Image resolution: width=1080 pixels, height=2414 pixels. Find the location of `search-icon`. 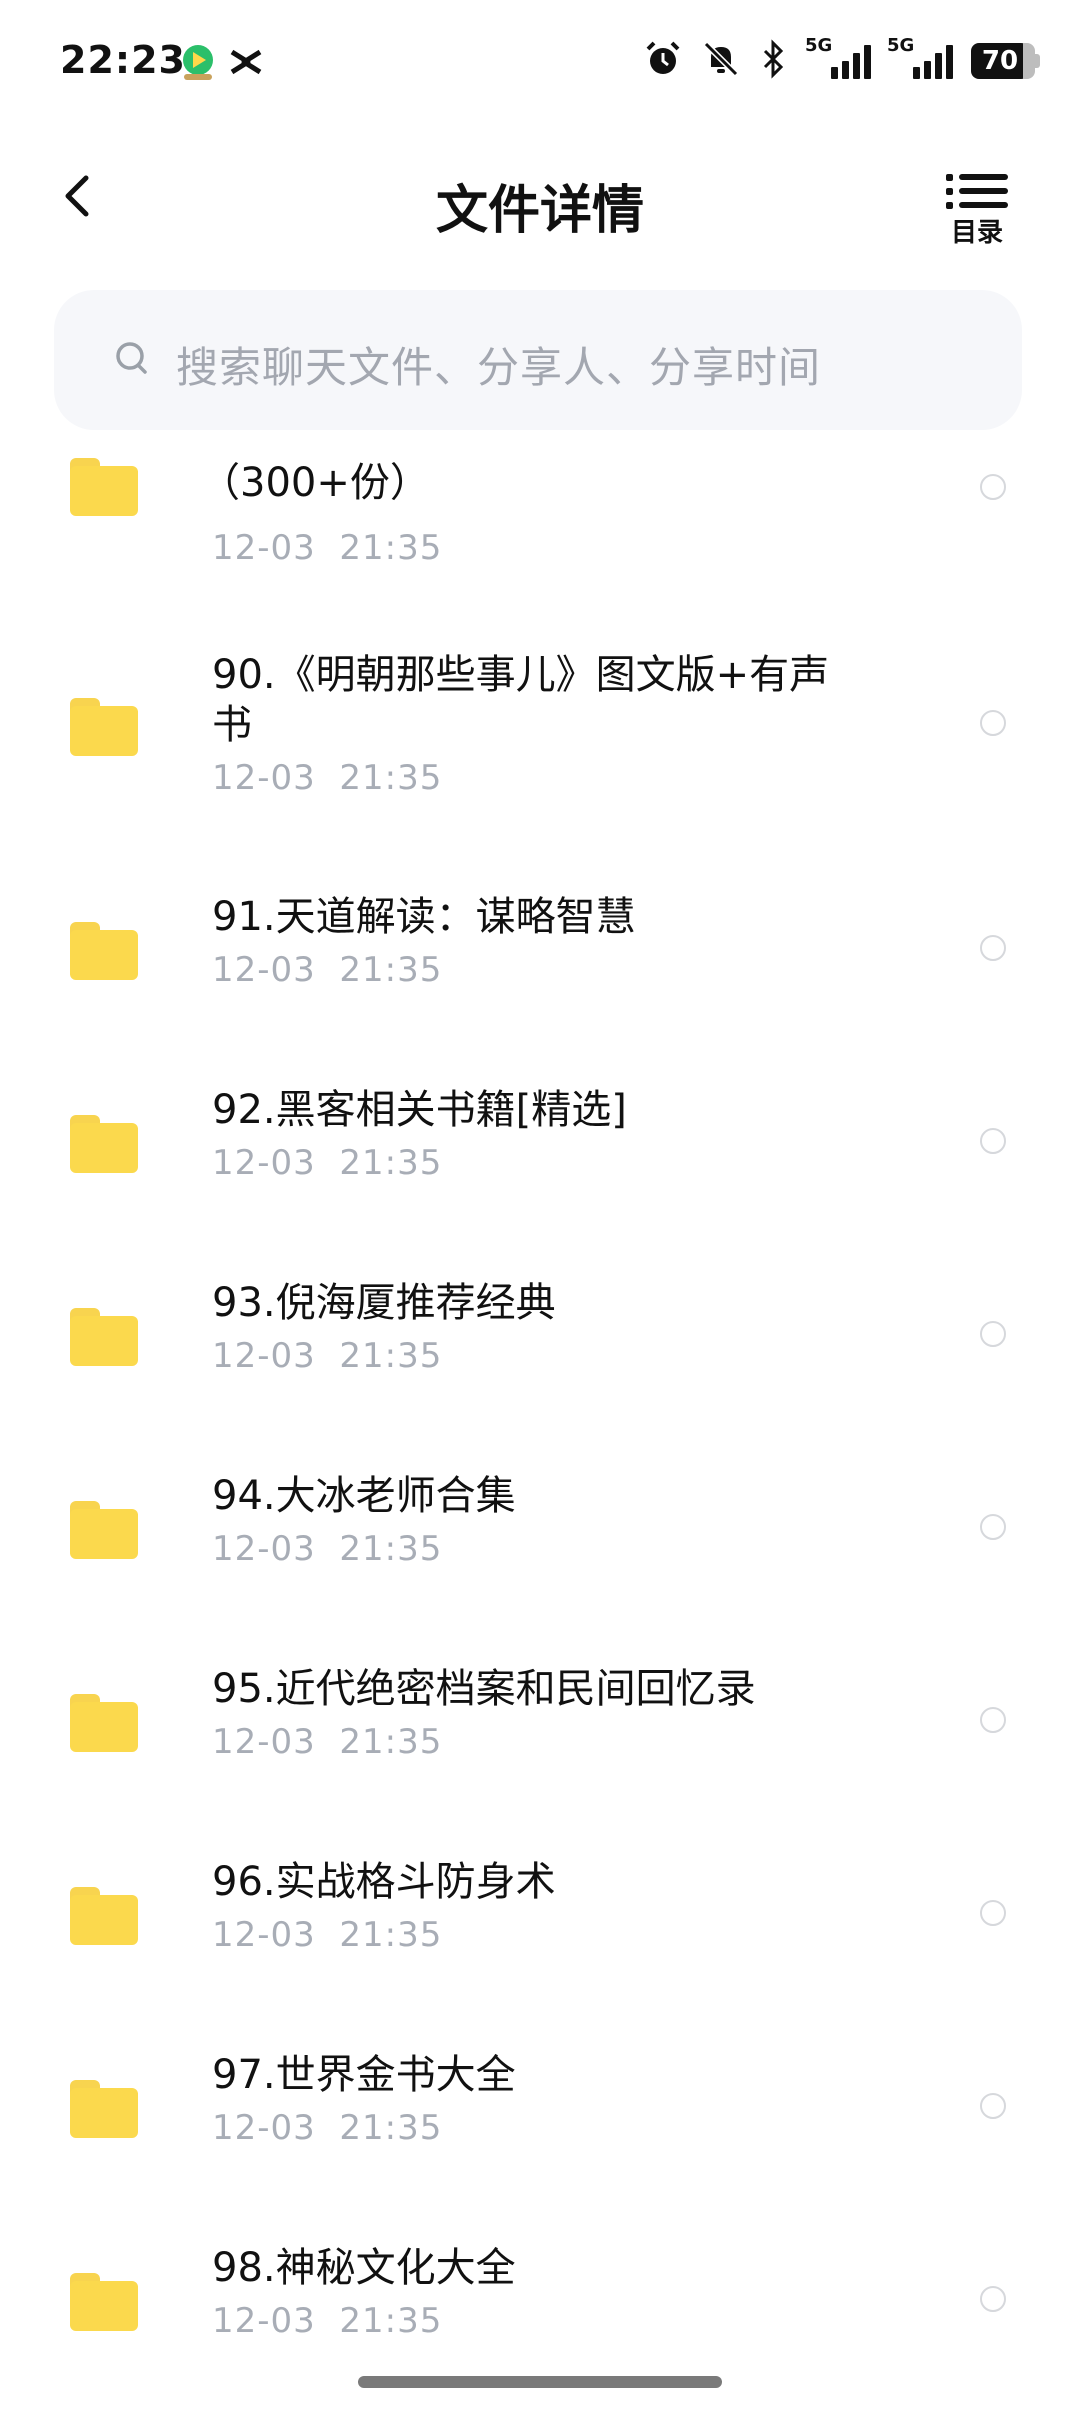

search-icon is located at coordinates (132, 360).